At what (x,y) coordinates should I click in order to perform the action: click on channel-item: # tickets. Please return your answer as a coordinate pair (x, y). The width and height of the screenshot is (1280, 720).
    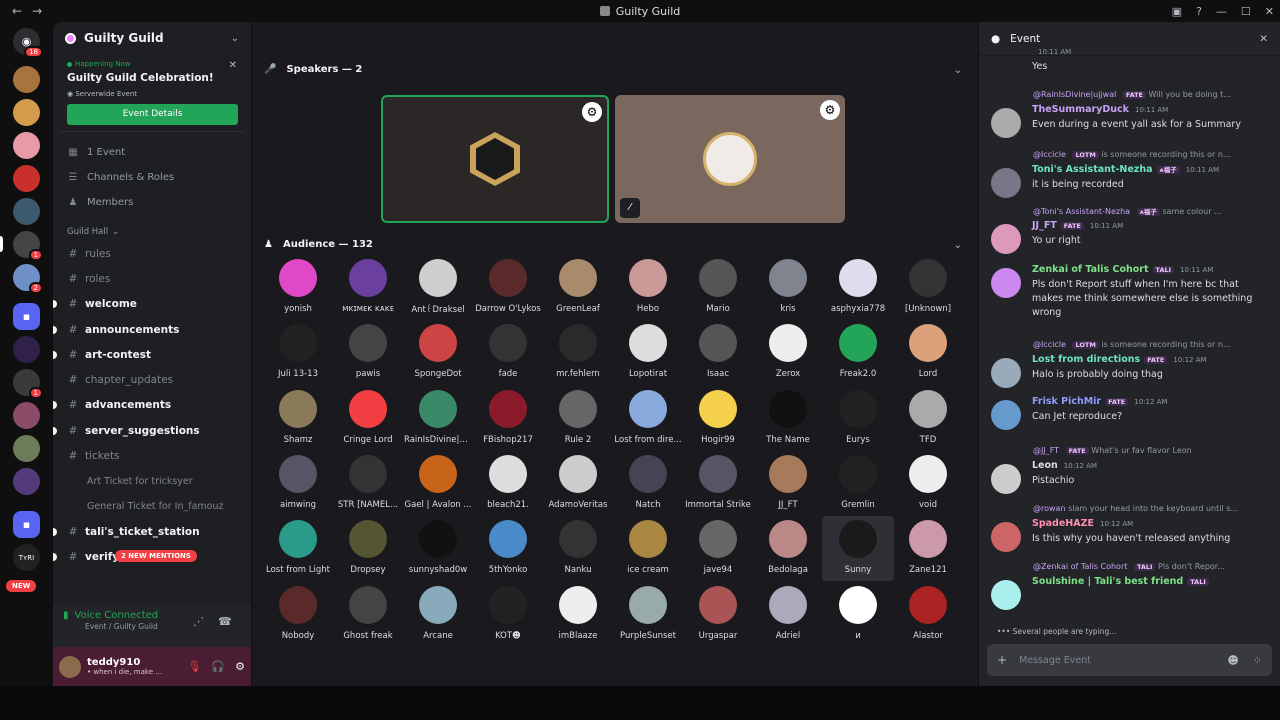
    Looking at the image, I should click on (152, 455).